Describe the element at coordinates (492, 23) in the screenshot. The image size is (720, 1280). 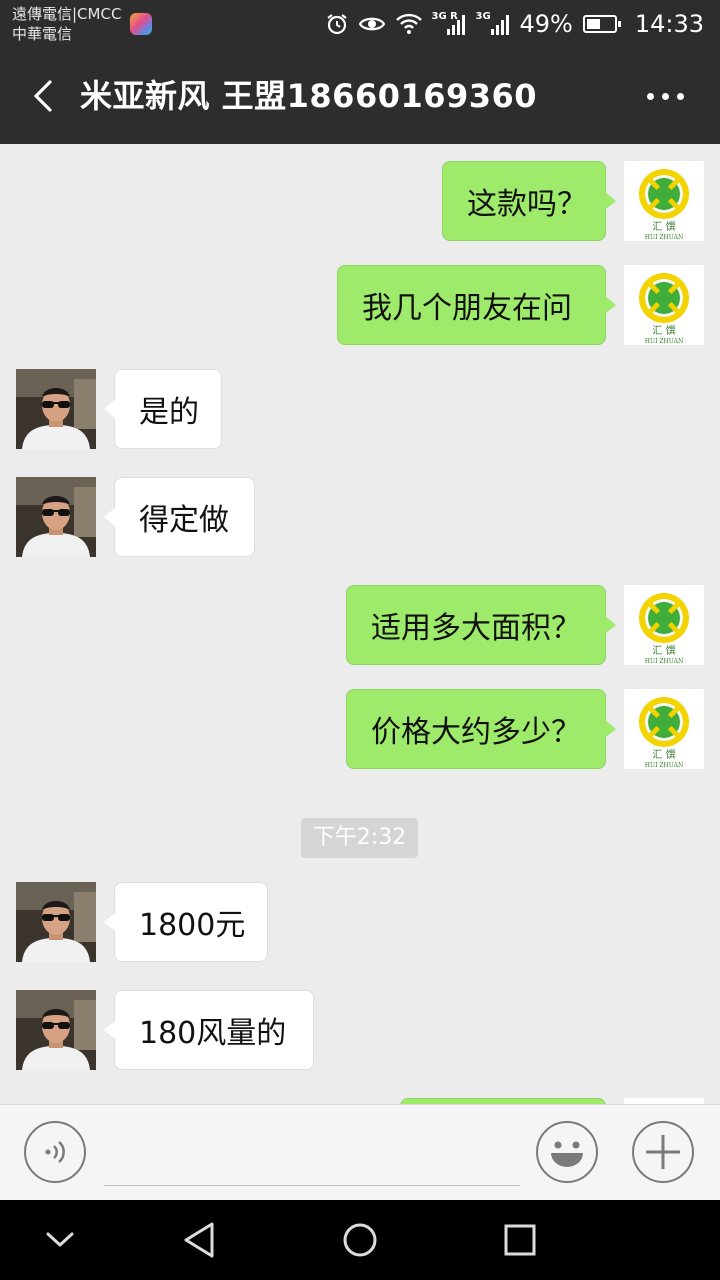
I see `signal-icon: 3G` at that location.